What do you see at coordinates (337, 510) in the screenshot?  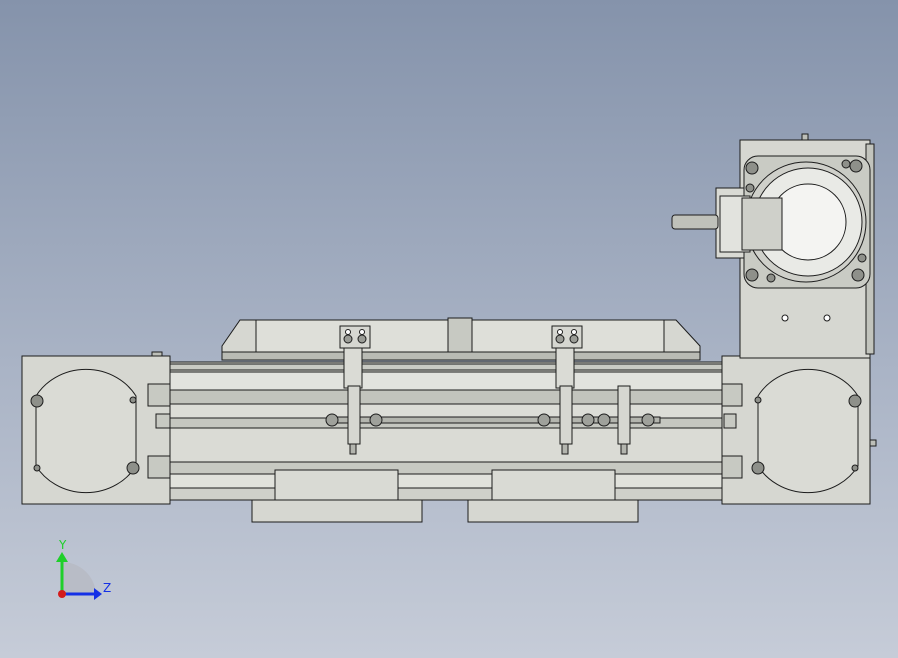 I see `carriage-plate-left` at bounding box center [337, 510].